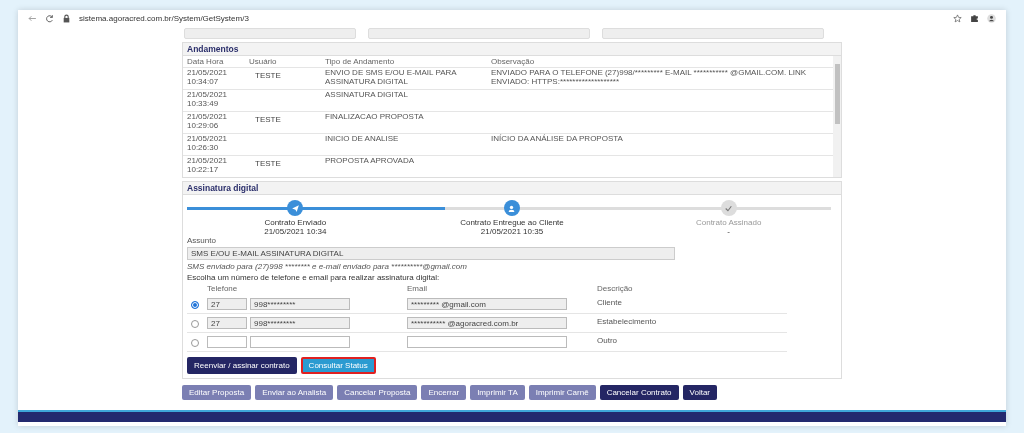 The image size is (1024, 433). Describe the element at coordinates (607, 340) in the screenshot. I see `contact-description: Outro` at that location.